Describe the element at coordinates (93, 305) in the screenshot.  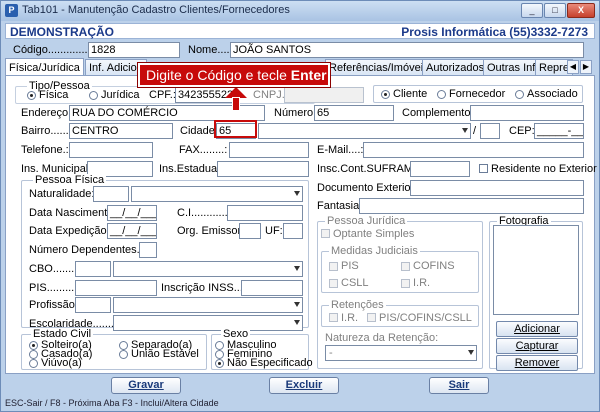
I see `profissao-input` at that location.